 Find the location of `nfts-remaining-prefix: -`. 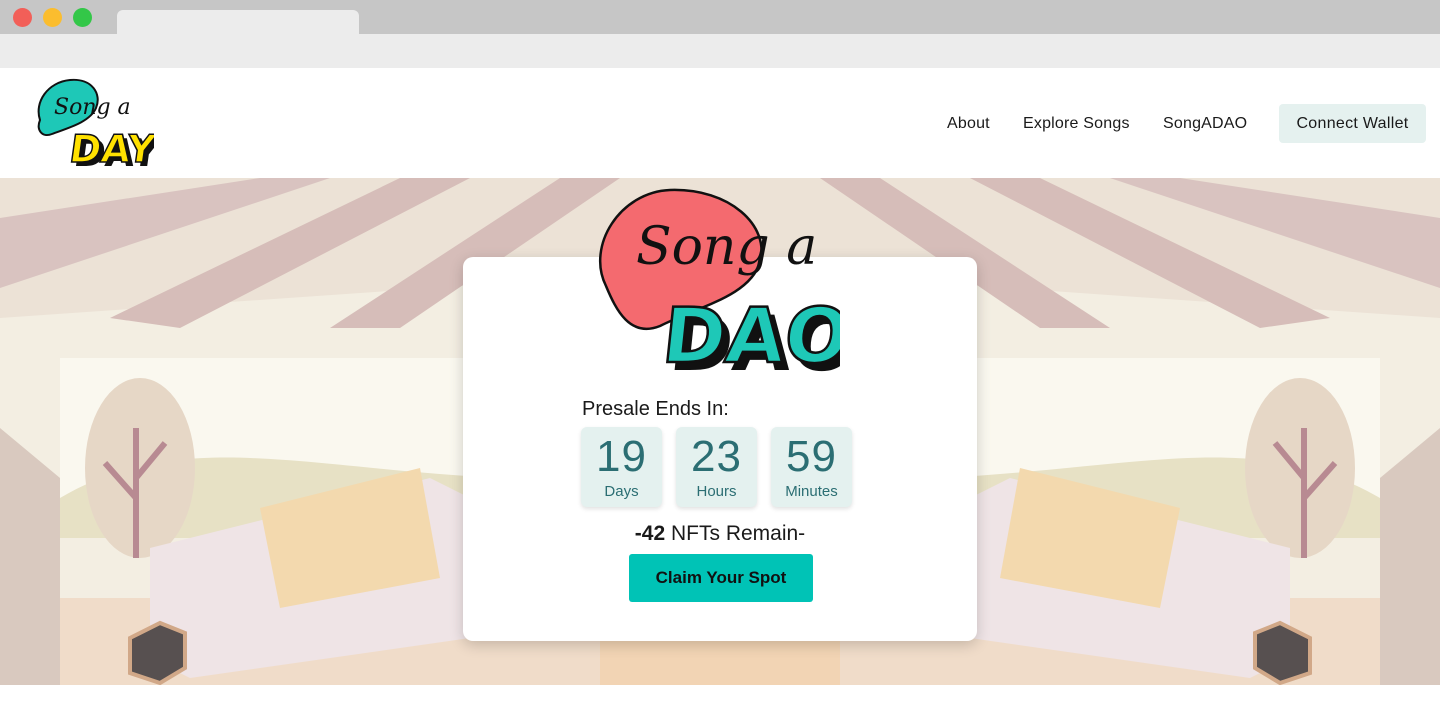

nfts-remaining-prefix: - is located at coordinates (638, 533).